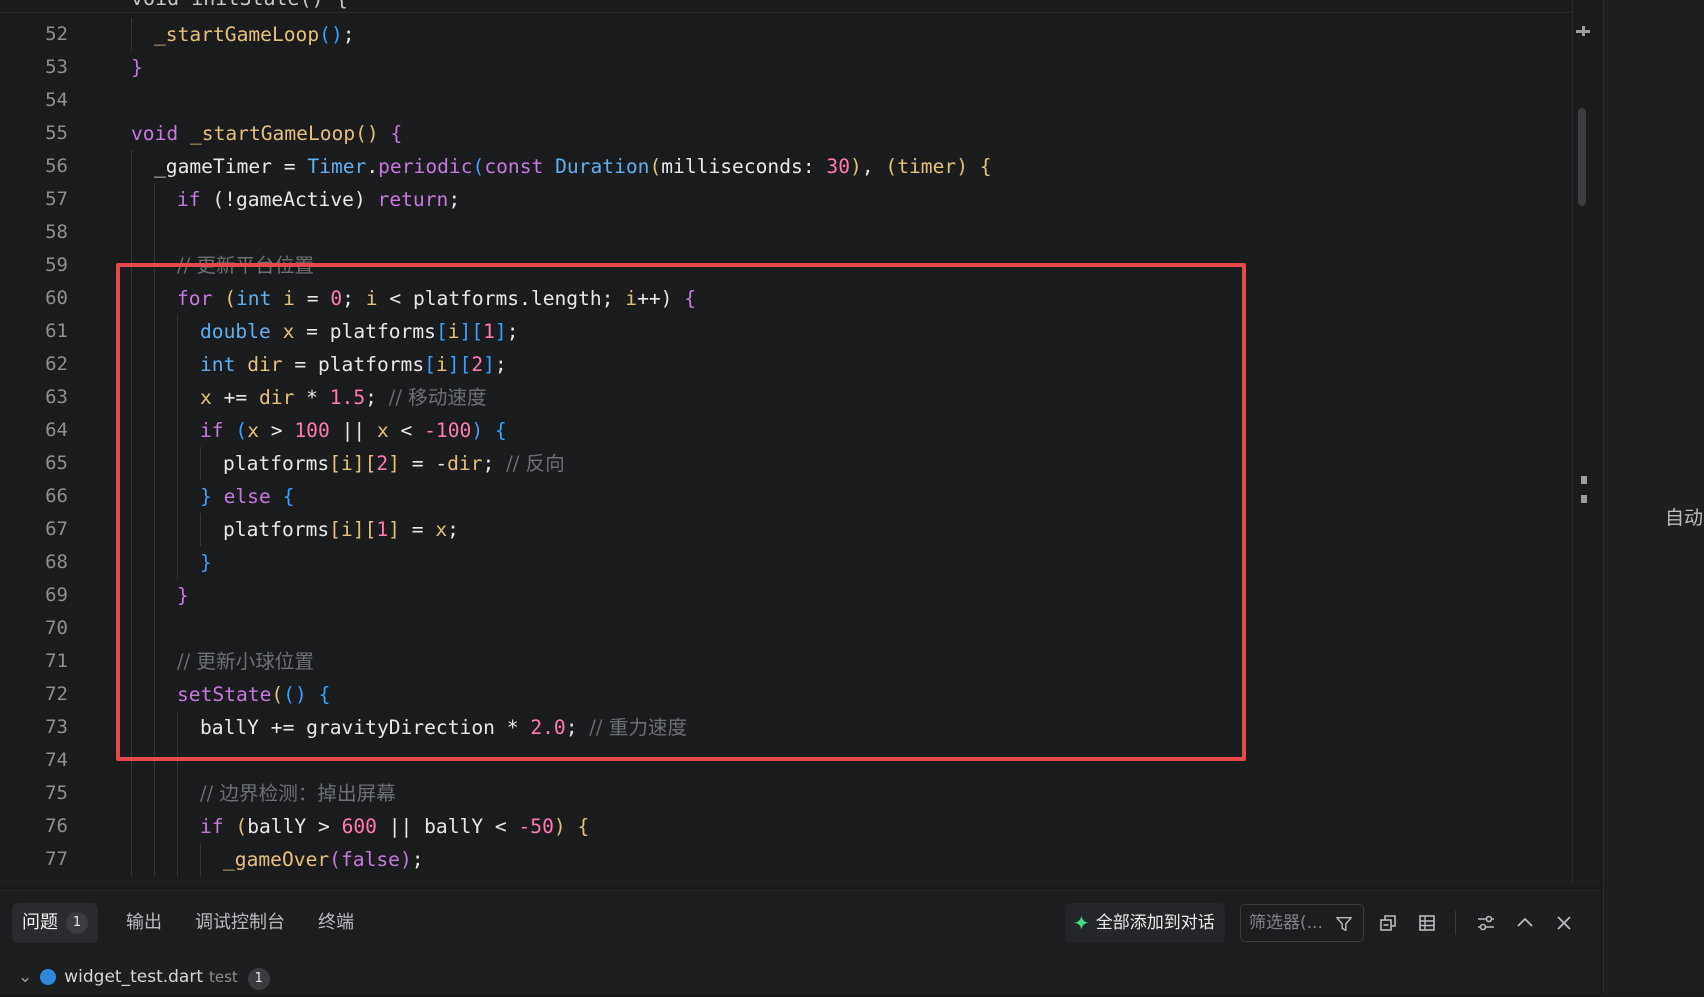 This screenshot has height=997, width=1704. I want to click on line-number: 63, so click(56, 397).